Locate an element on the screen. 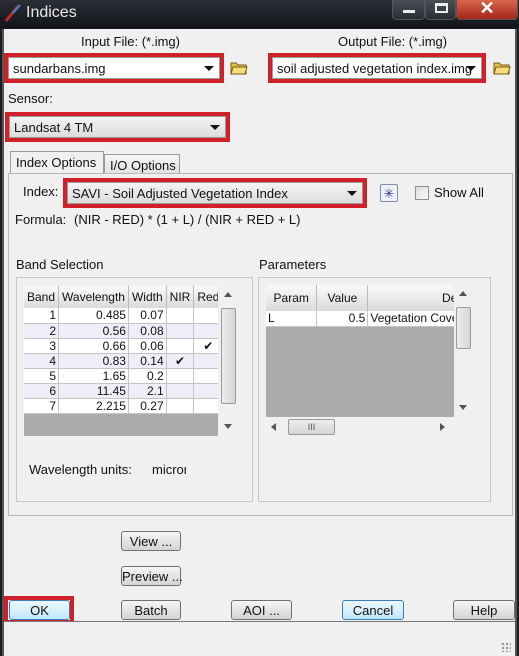 The height and width of the screenshot is (656, 519). wavelength-cell: 1.65 is located at coordinates (93, 376).